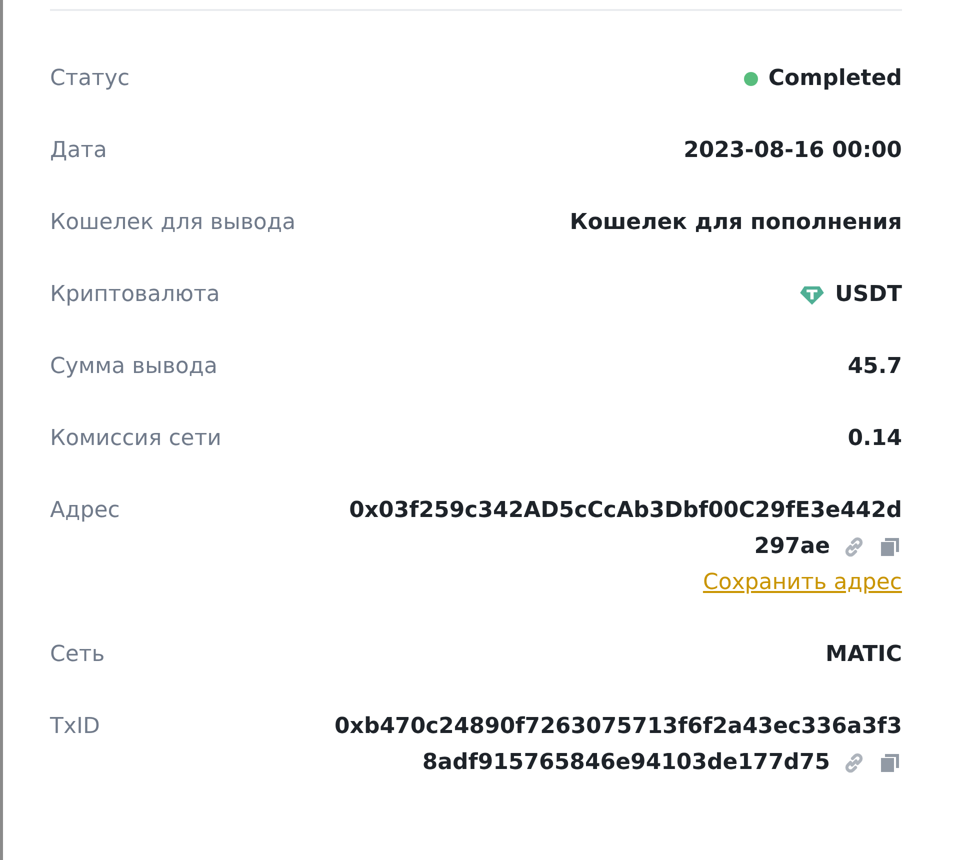 This screenshot has width=954, height=860. I want to click on field-label: Сеть, so click(77, 655).